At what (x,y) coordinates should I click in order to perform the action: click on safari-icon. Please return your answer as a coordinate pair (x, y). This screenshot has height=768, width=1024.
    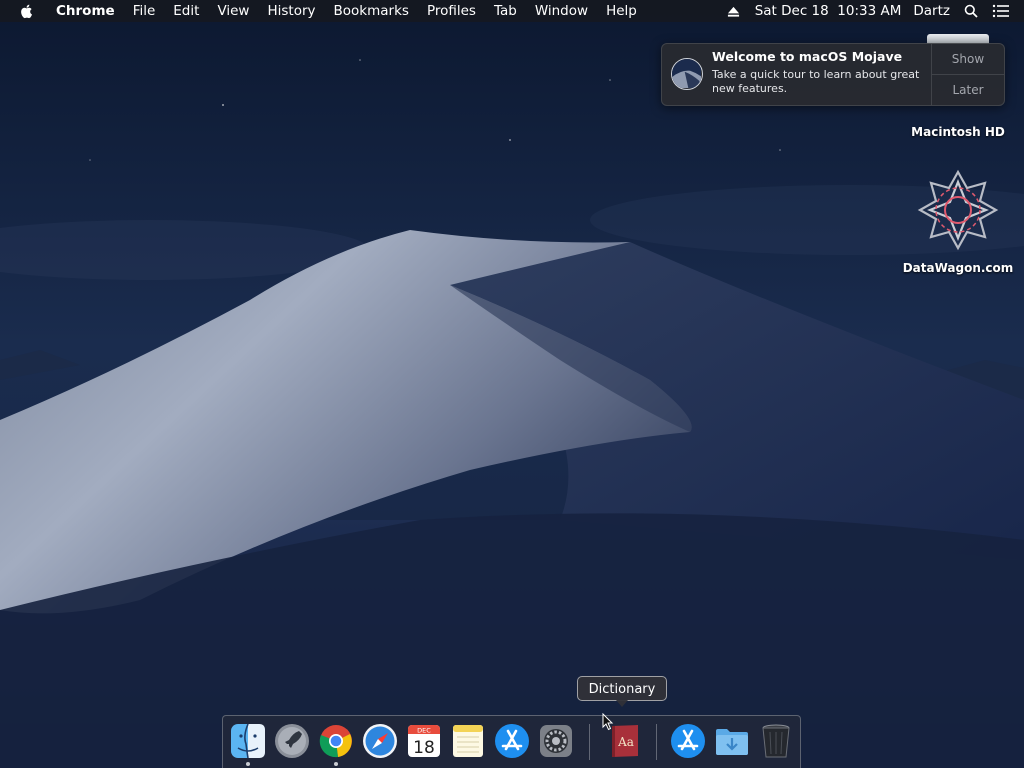
    Looking at the image, I should click on (380, 741).